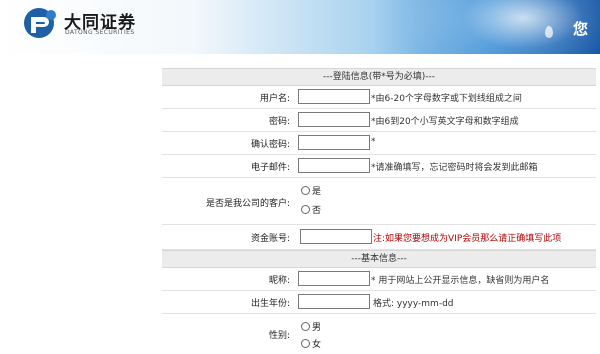 This screenshot has width=600, height=354. I want to click on fund-account-row: 资金账号: 注:如果您要想成为VIP会员那么请正确填写此项, so click(379, 237).